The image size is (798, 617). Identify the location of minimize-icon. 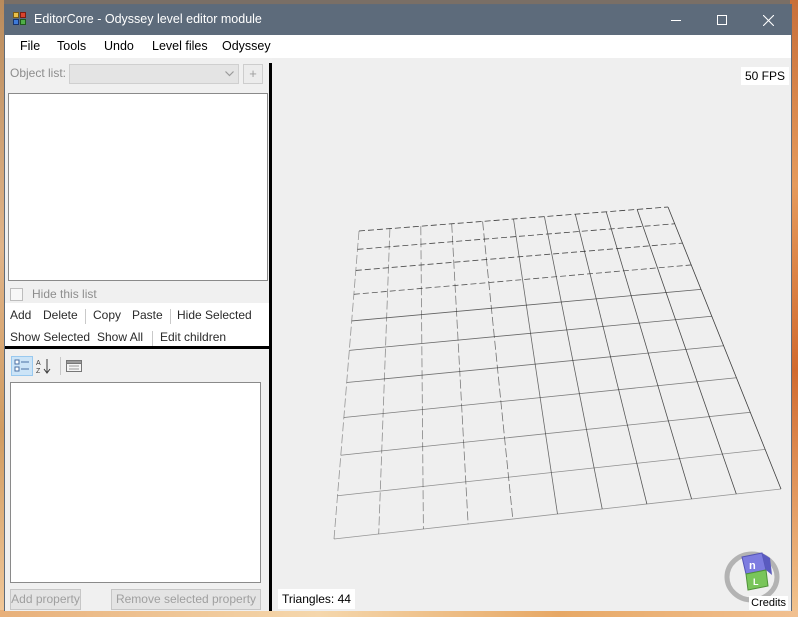
(676, 20).